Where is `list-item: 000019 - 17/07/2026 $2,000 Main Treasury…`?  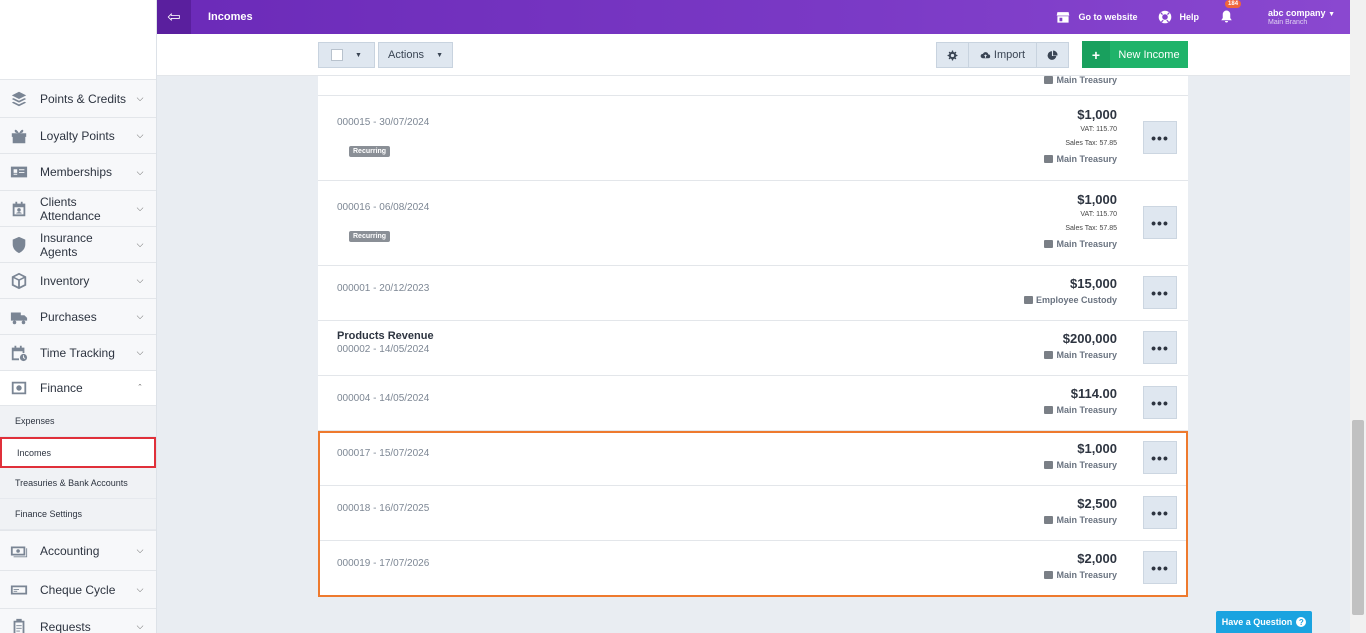
list-item: 000019 - 17/07/2026 $2,000 Main Treasury… is located at coordinates (753, 568).